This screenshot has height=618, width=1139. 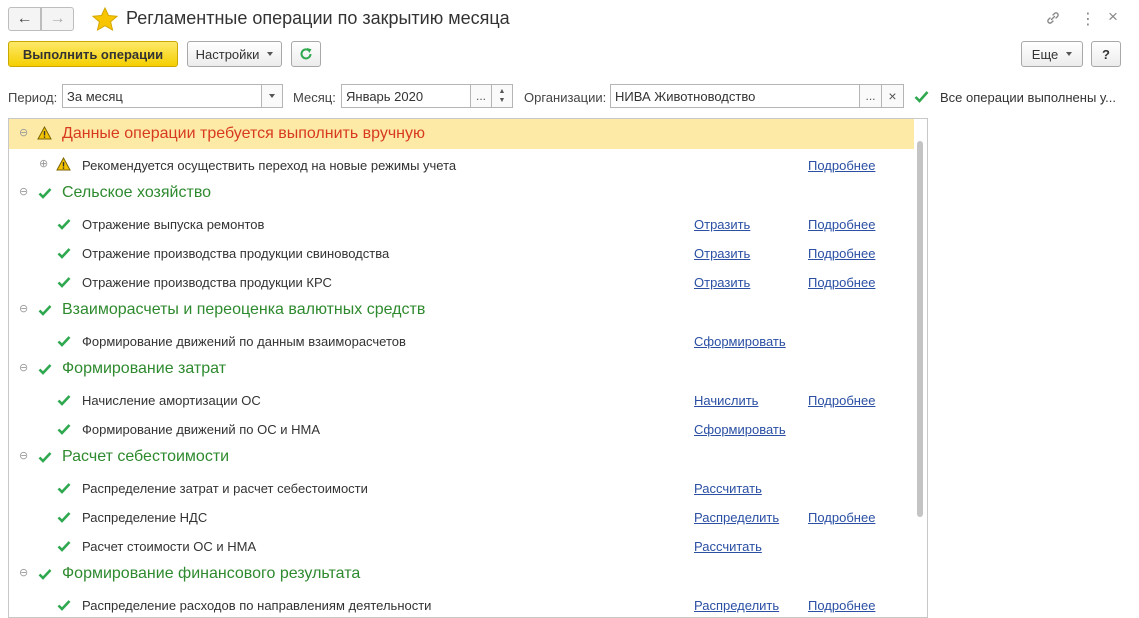 I want to click on refresh-button, so click(x=306, y=54).